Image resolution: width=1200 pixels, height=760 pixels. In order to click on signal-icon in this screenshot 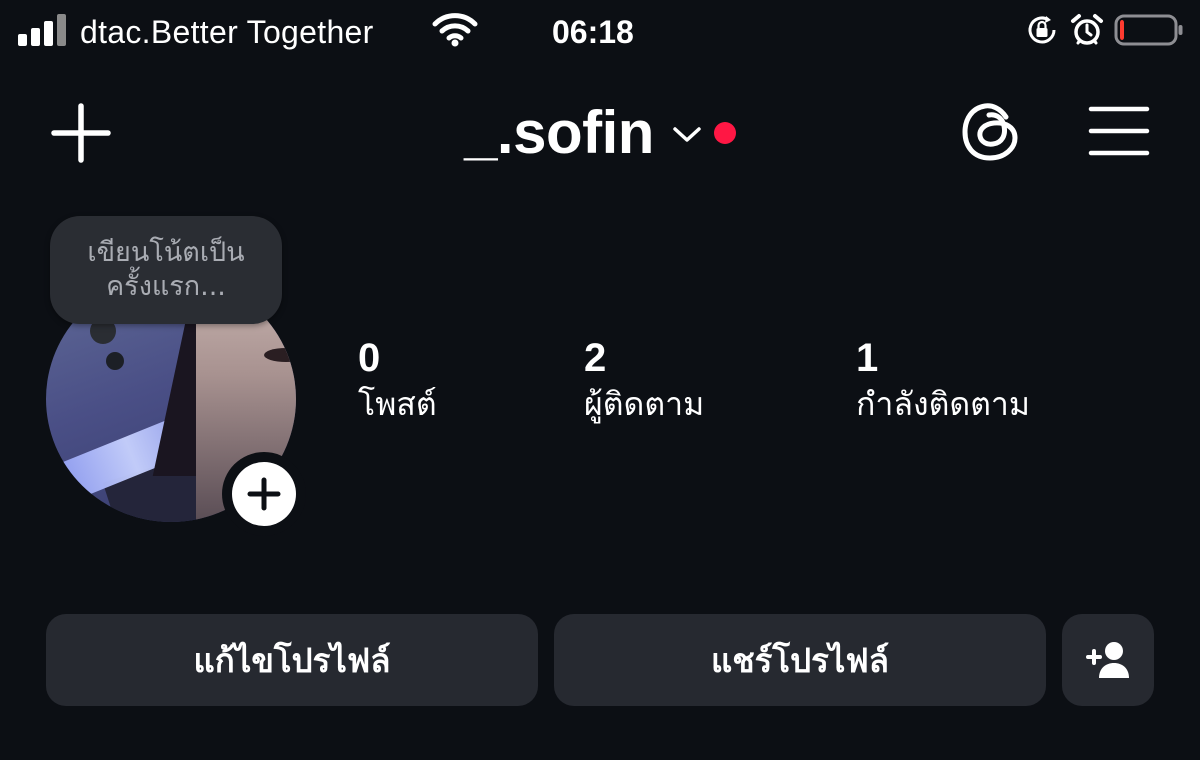, I will do `click(43, 30)`.